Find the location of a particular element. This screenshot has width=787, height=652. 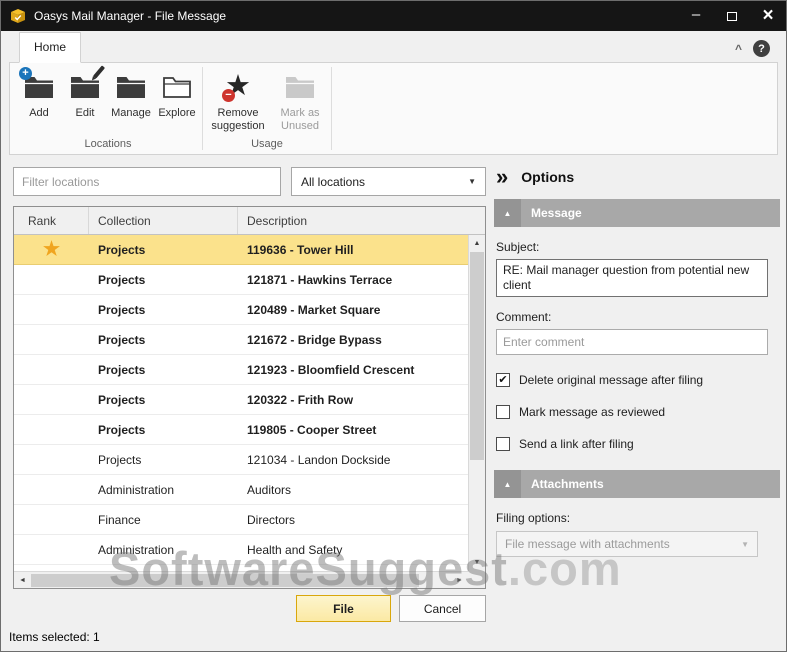

star-remove-icon: ★ − is located at coordinates (236, 86).